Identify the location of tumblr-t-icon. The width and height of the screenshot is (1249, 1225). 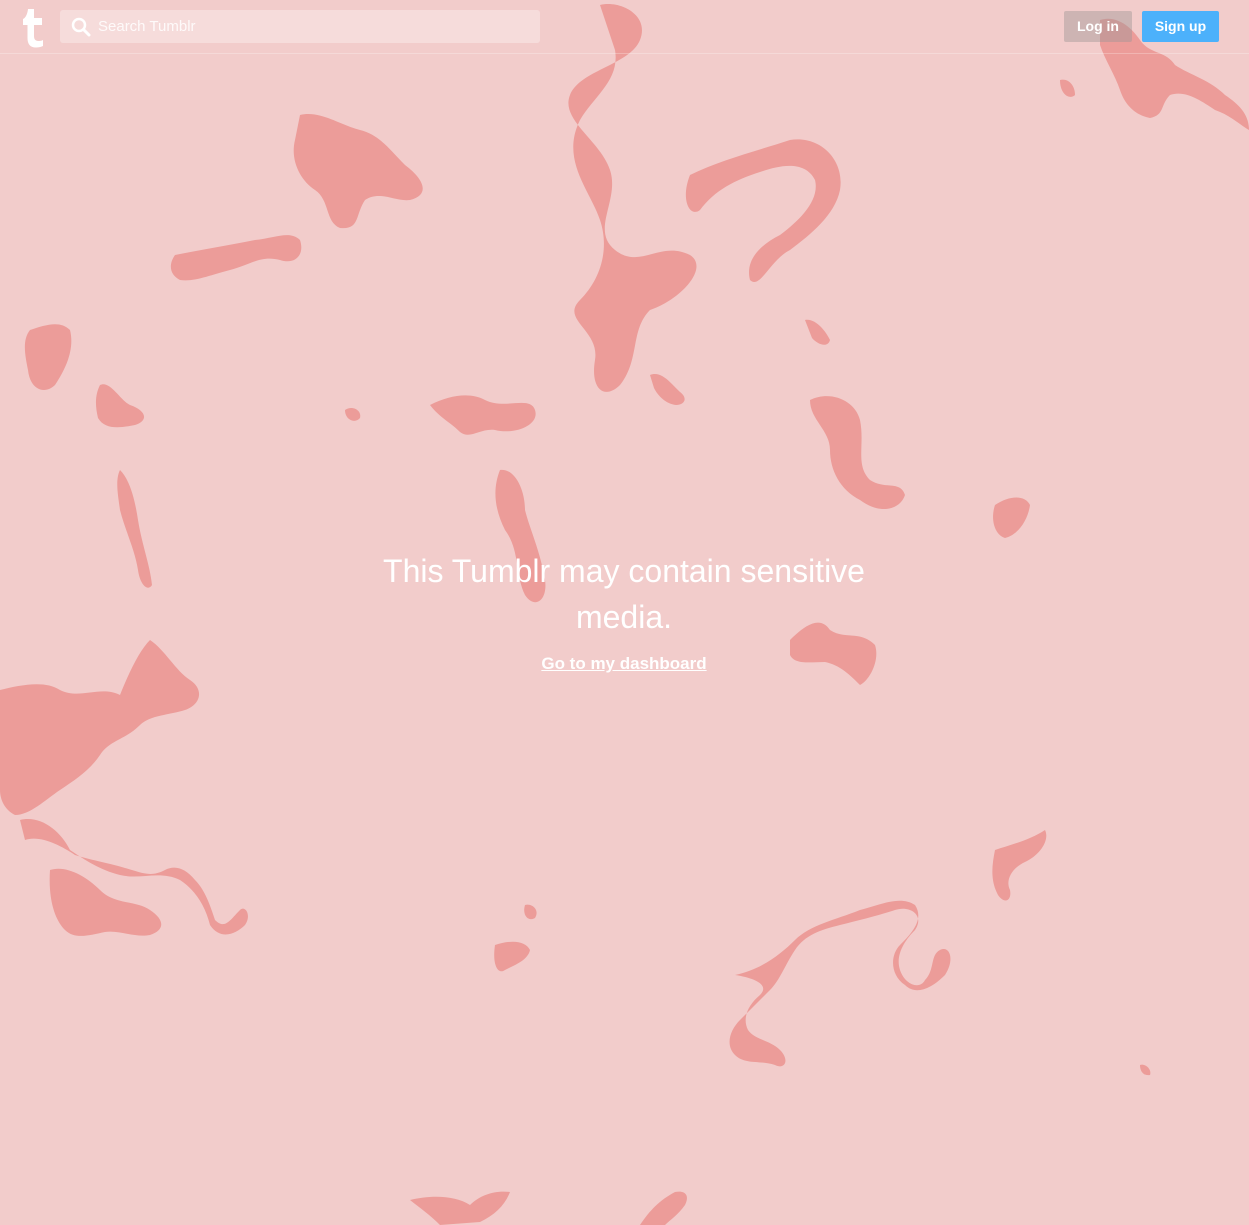
(33, 27).